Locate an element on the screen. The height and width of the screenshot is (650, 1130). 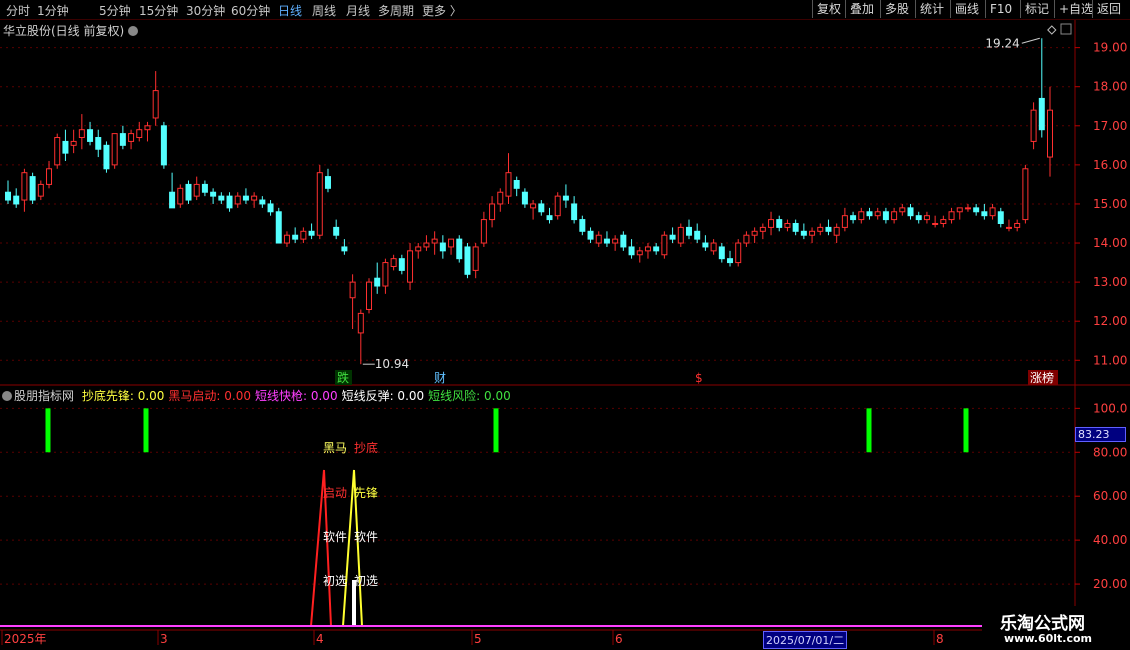
signal-label-2: 启动 is located at coordinates (335, 493).